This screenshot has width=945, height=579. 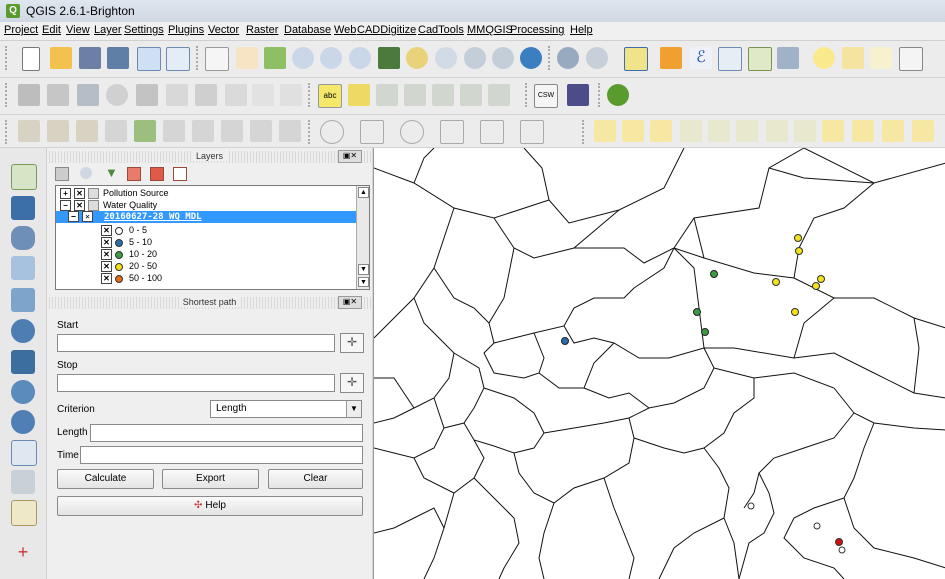 What do you see at coordinates (719, 131) in the screenshot?
I see `mmqgis-tool-5-icon` at bounding box center [719, 131].